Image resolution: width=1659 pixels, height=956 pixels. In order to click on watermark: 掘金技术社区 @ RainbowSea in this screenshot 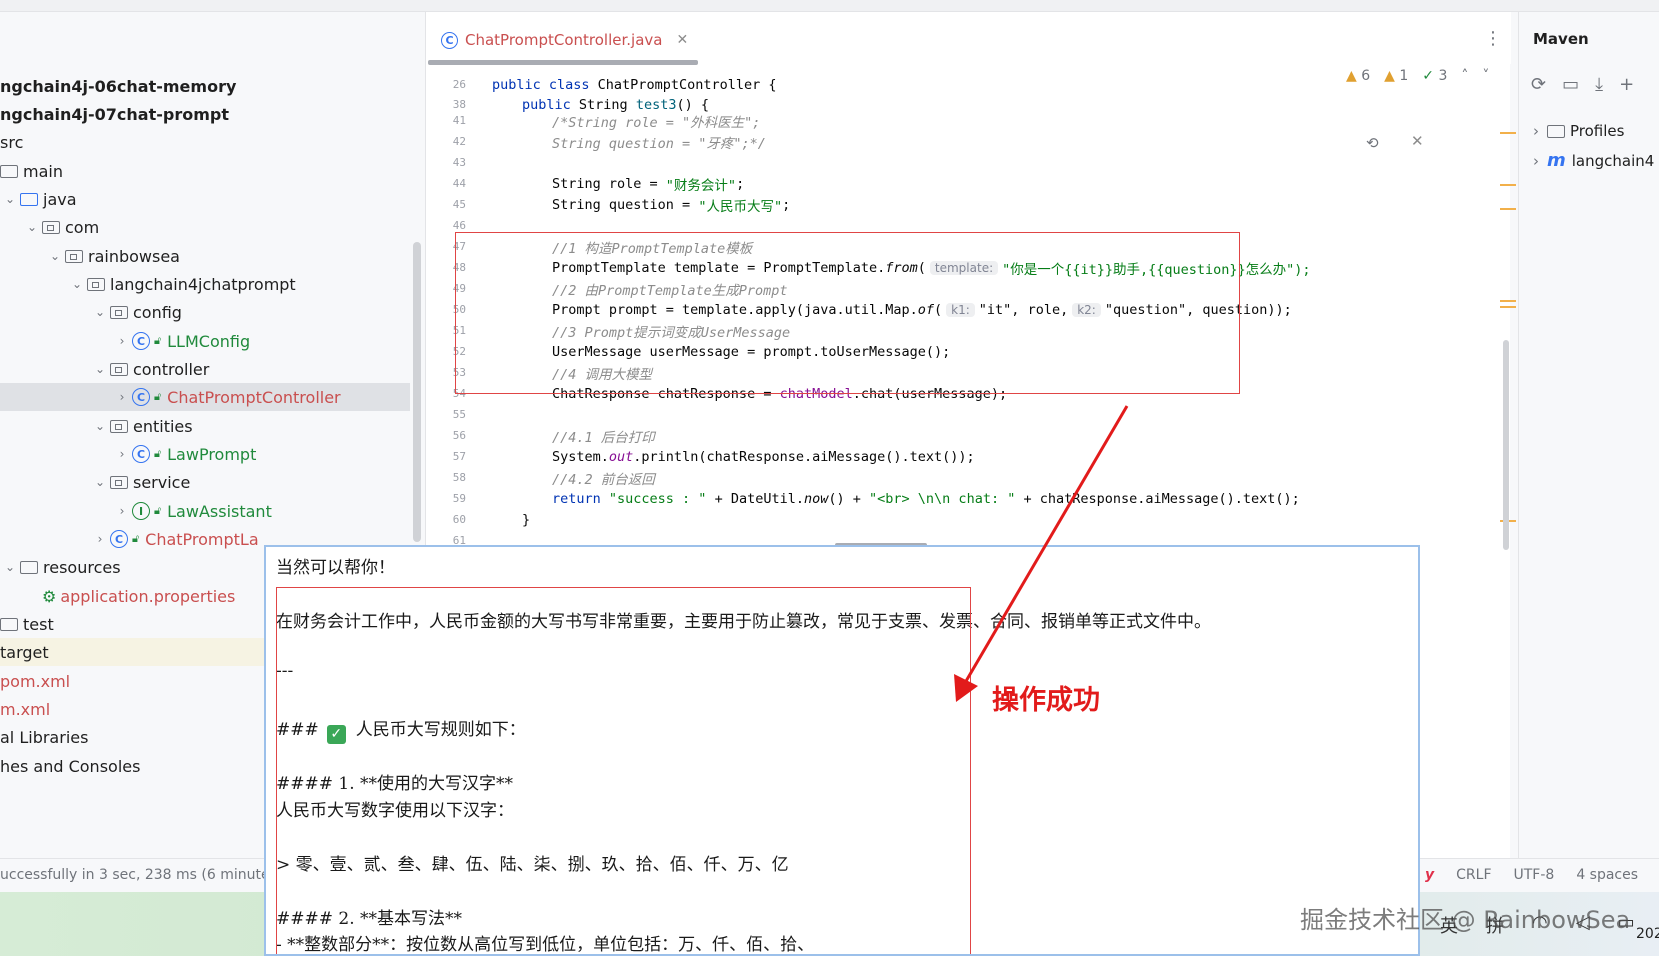, I will do `click(1465, 920)`.